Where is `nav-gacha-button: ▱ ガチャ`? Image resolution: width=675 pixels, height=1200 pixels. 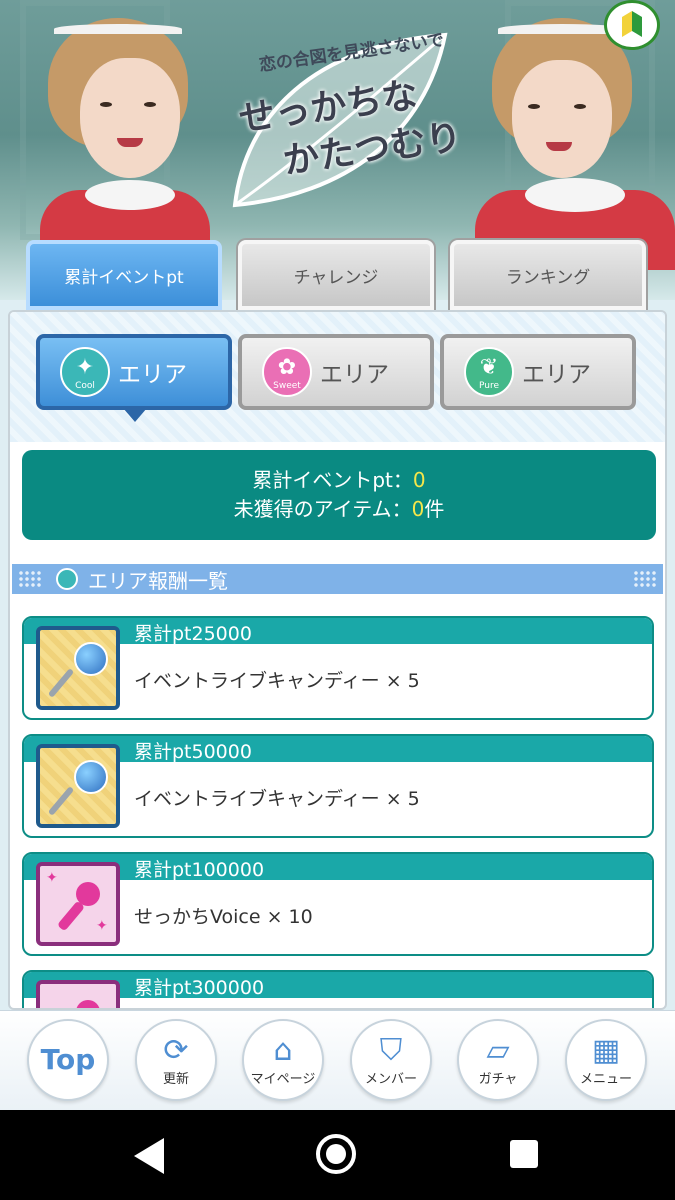 nav-gacha-button: ▱ ガチャ is located at coordinates (498, 1060).